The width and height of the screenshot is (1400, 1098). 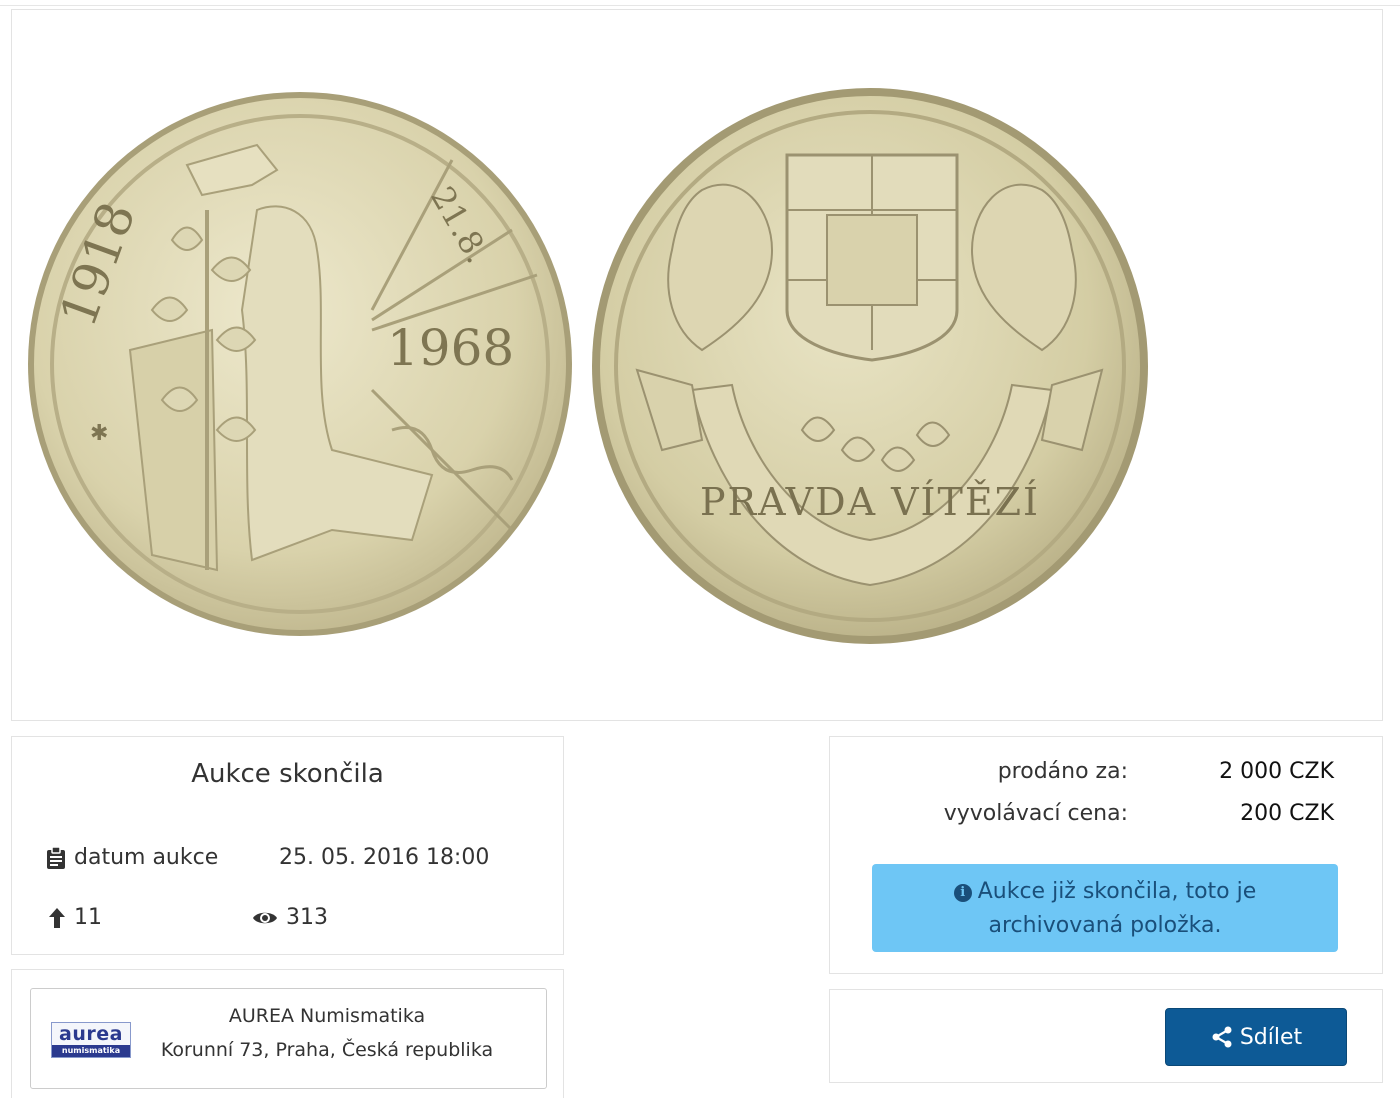 I want to click on info-icon: i, so click(x=962, y=893).